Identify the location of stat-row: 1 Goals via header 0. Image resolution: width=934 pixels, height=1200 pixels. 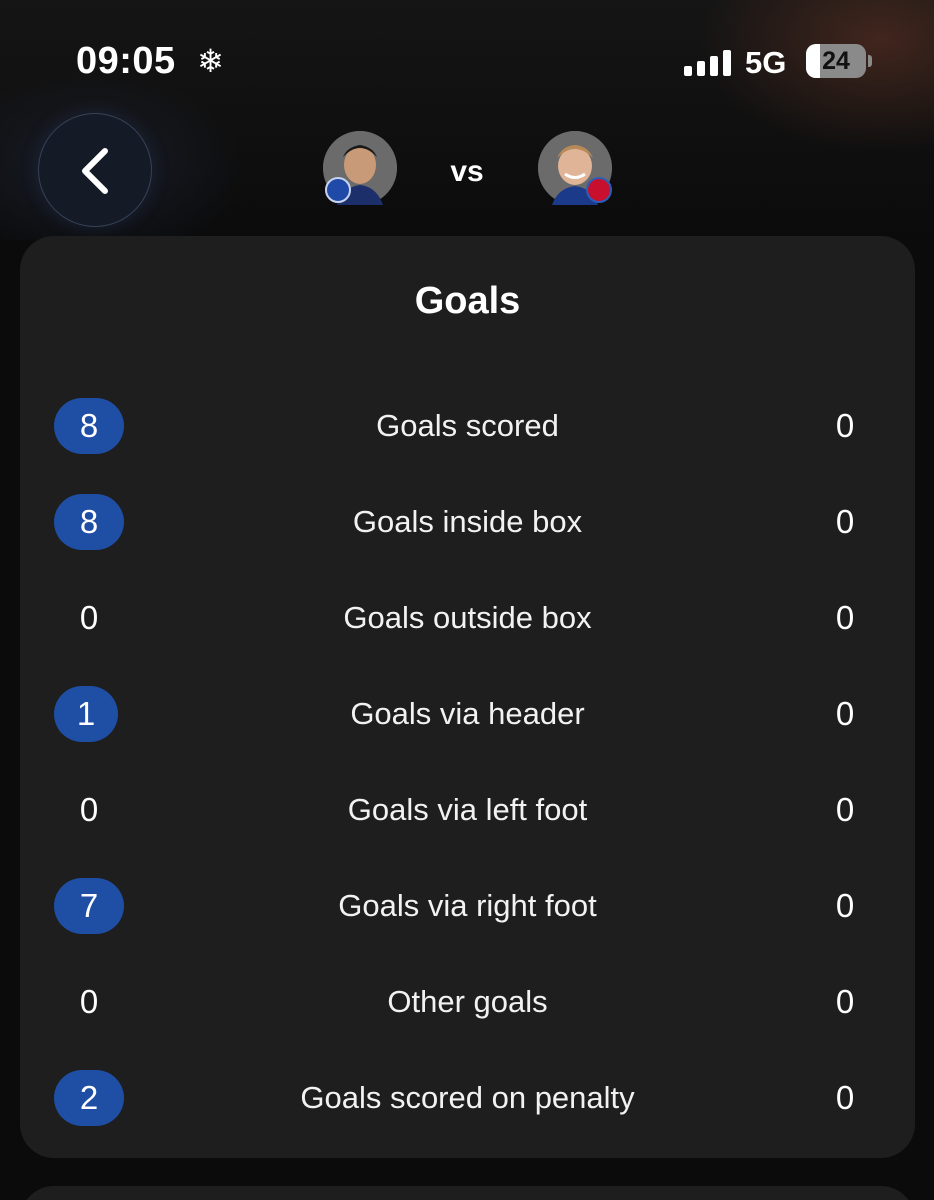
(467, 714).